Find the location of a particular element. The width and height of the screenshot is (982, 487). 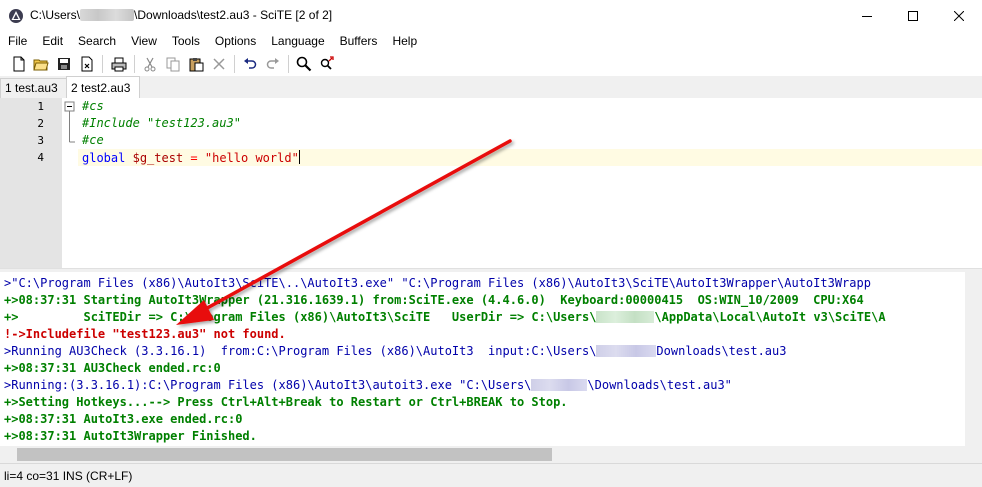

close-file-icon is located at coordinates (87, 64).